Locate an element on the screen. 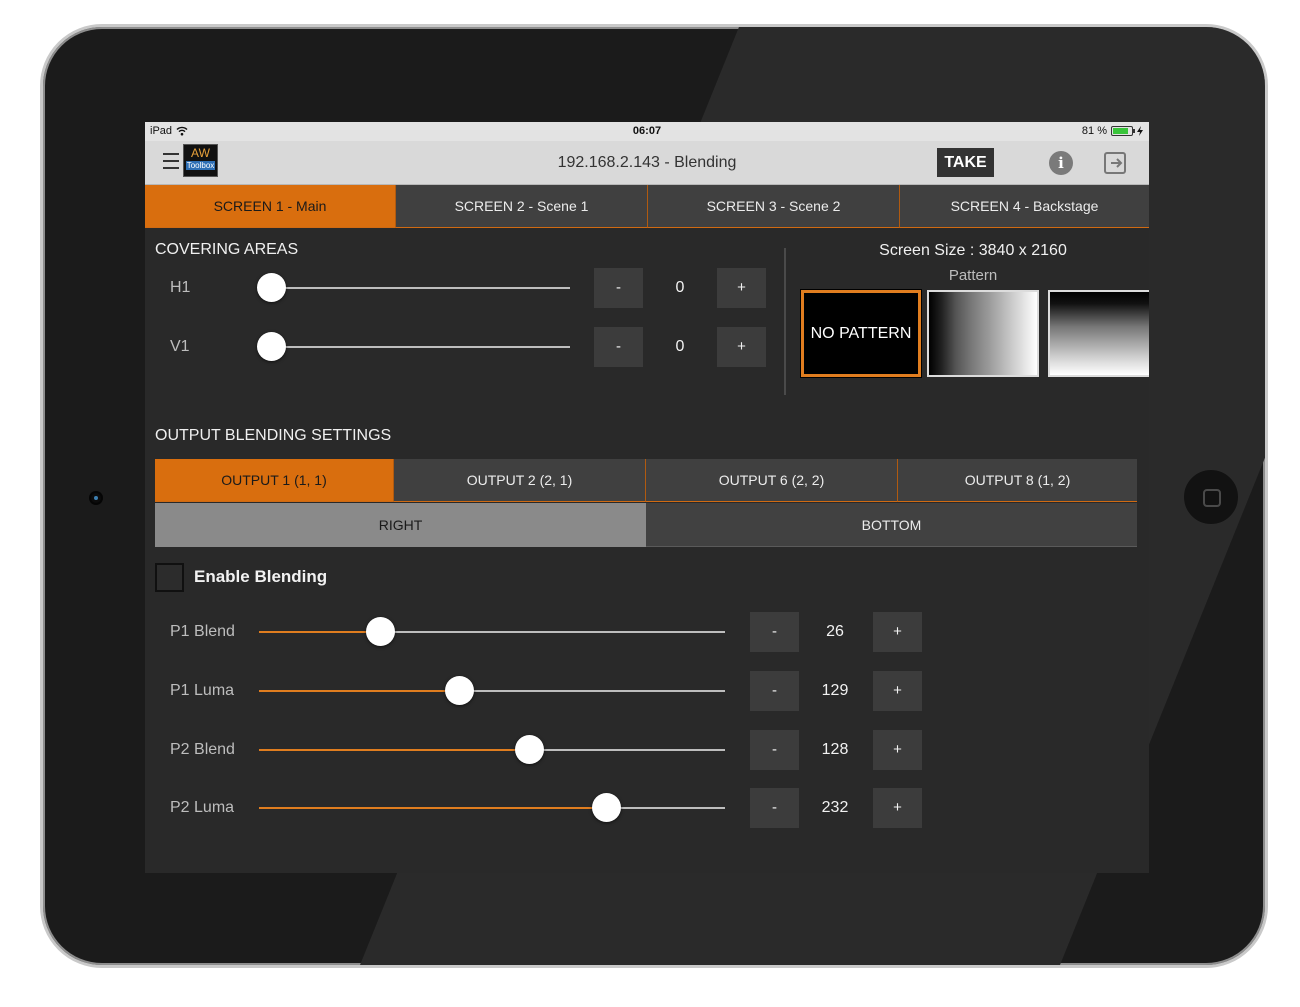 The width and height of the screenshot is (1300, 1007). p2-blend-slider-fill is located at coordinates (394, 750).